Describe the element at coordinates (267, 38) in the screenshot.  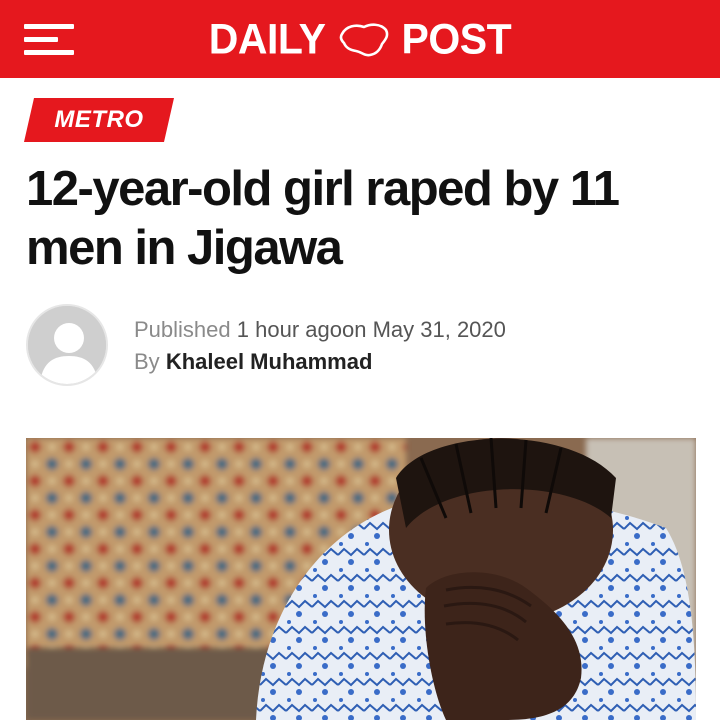
I see `brand-daily: DAILY` at that location.